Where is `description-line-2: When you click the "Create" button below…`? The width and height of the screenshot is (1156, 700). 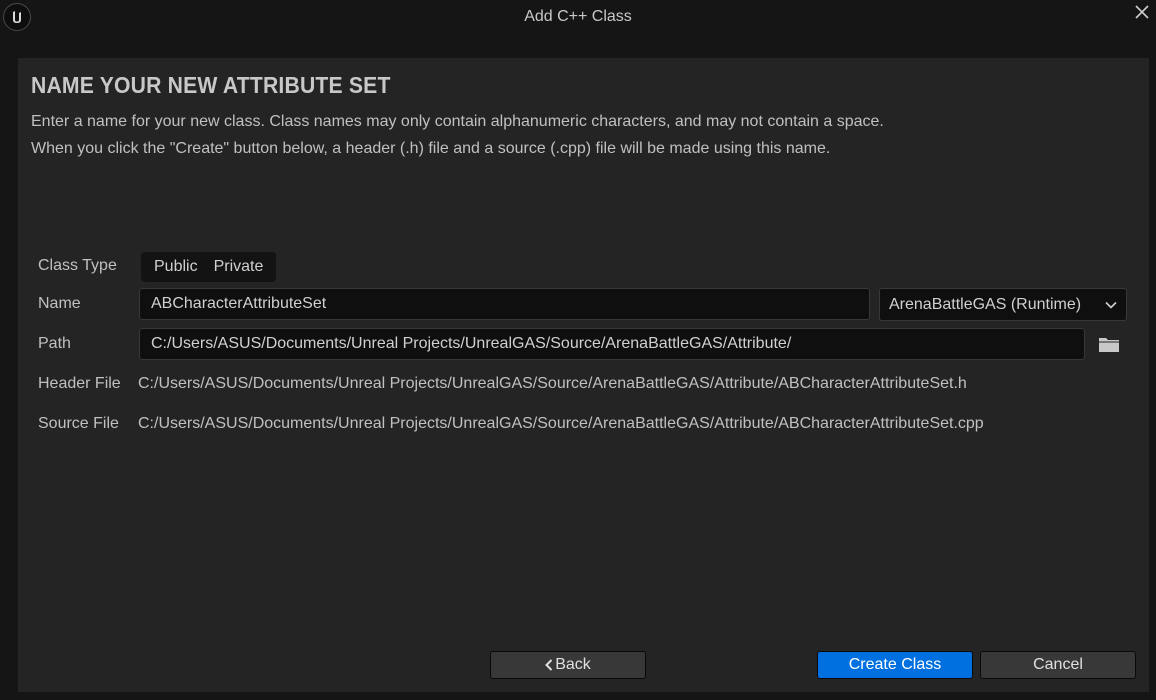 description-line-2: When you click the "Create" button below… is located at coordinates (431, 148).